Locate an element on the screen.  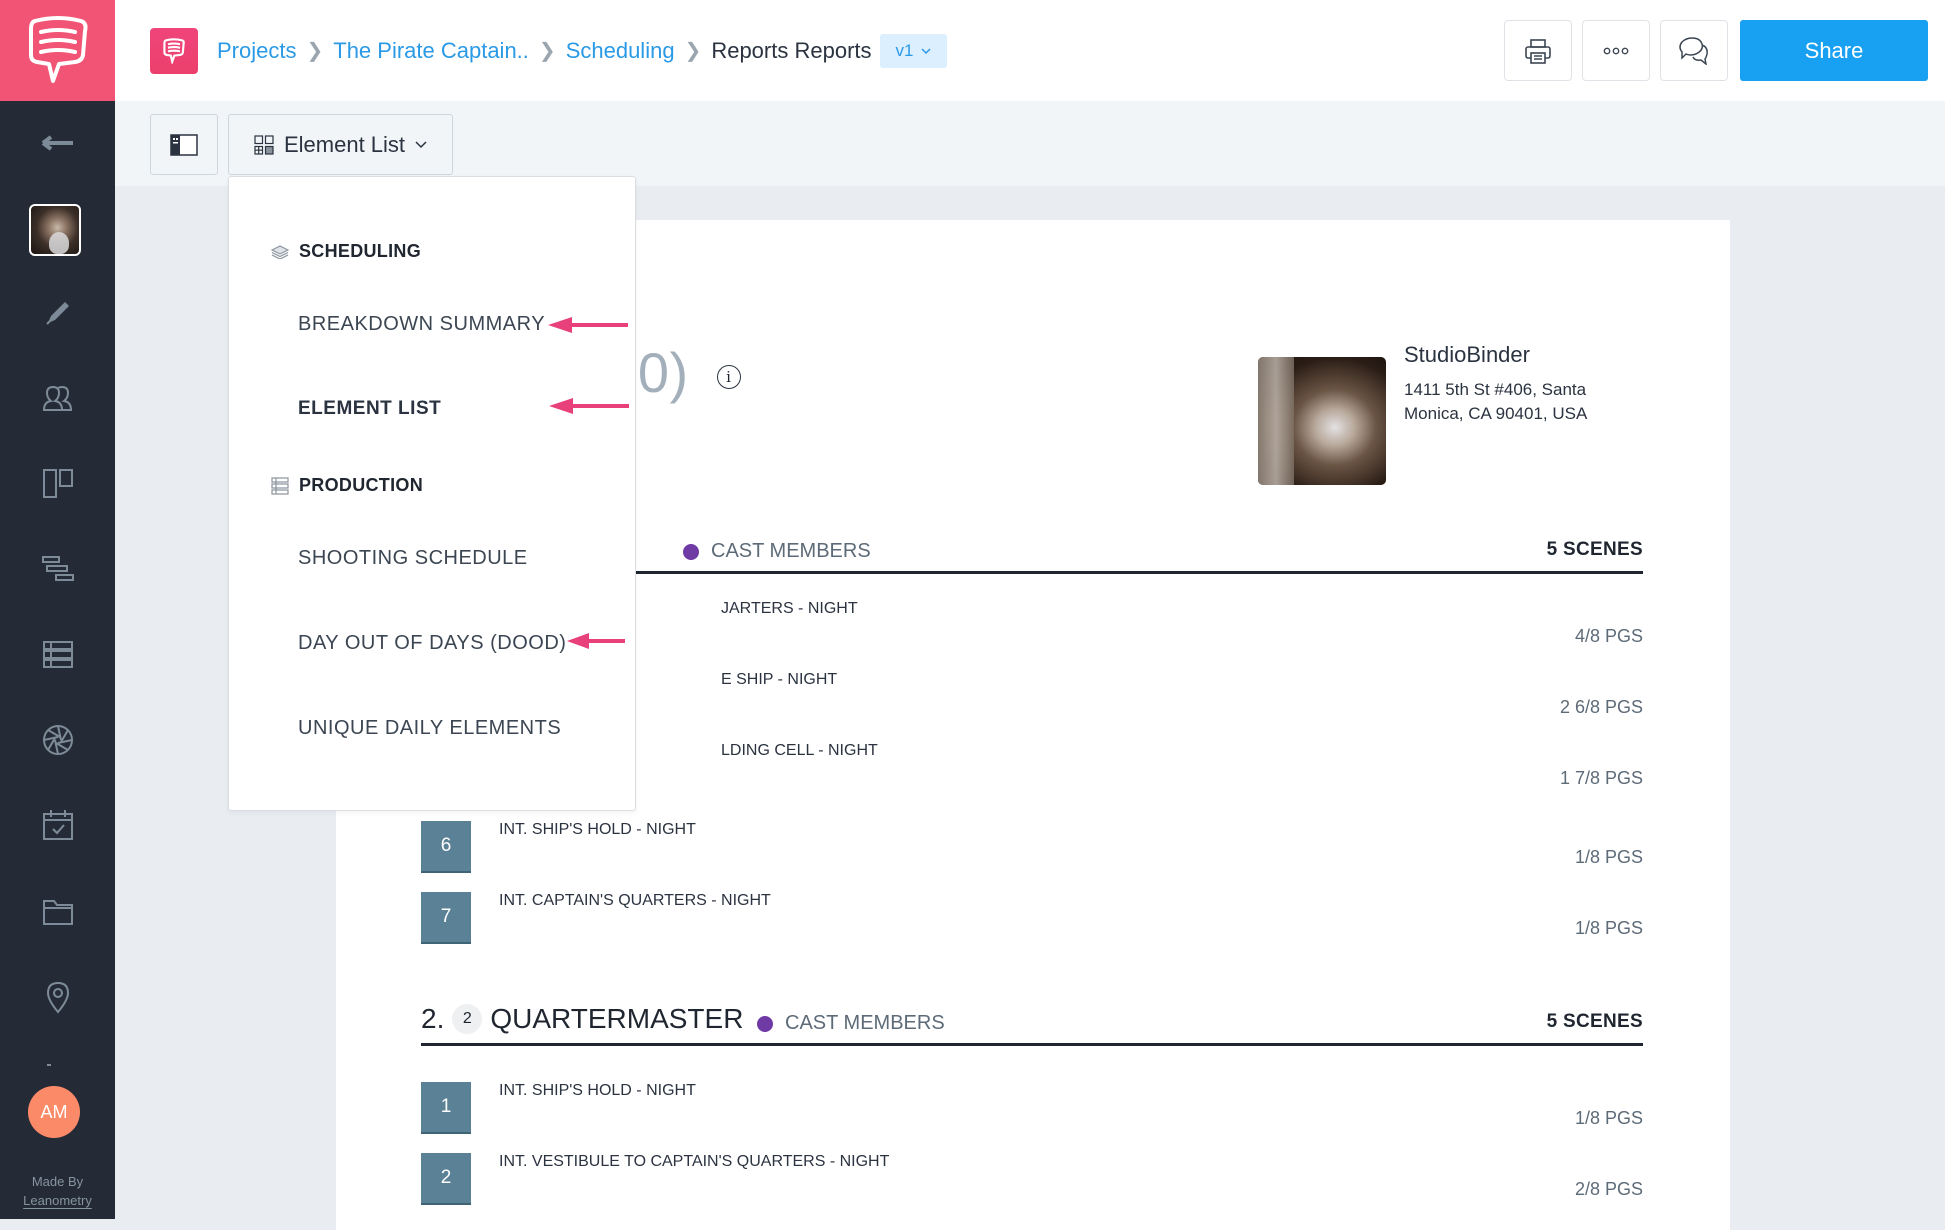
arrow-left-icon is located at coordinates (57, 143).